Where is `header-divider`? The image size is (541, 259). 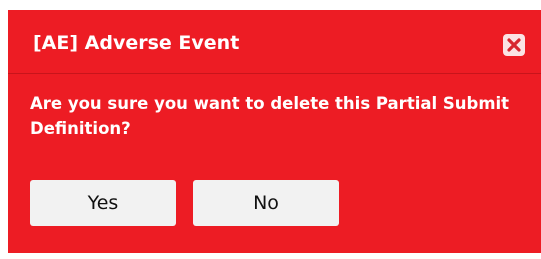
header-divider is located at coordinates (274, 73).